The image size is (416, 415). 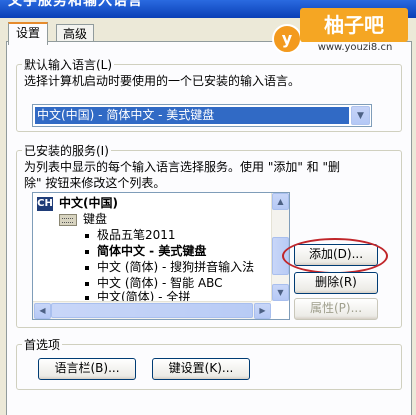 What do you see at coordinates (75, 4) in the screenshot?
I see `window-title: 文字服务和输入语言` at bounding box center [75, 4].